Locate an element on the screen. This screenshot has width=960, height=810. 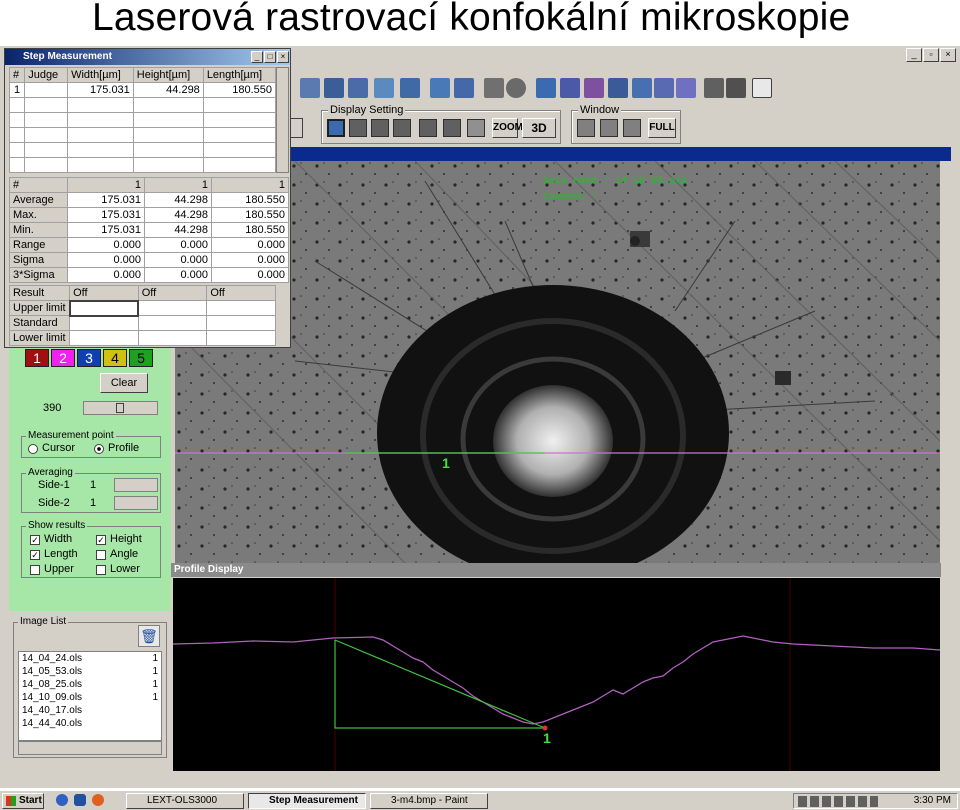
color-button-5: 5 is located at coordinates (141, 358).